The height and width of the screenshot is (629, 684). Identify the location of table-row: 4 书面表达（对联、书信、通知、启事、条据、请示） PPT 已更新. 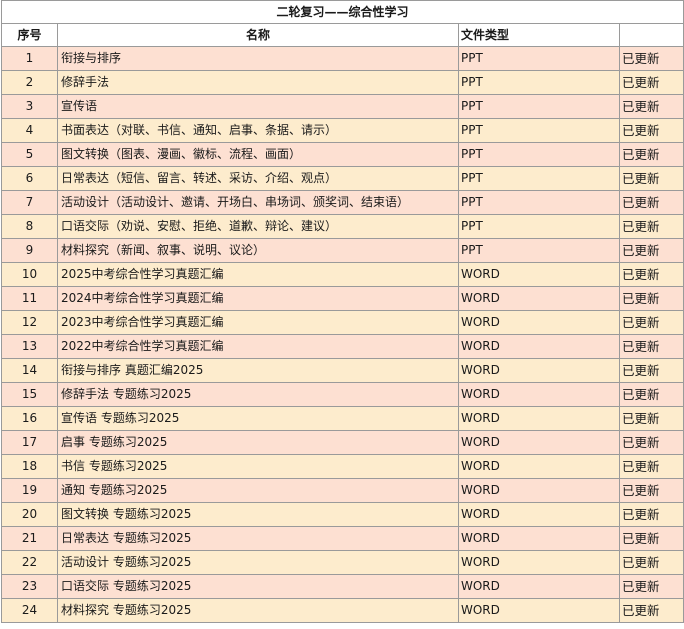
(342, 130).